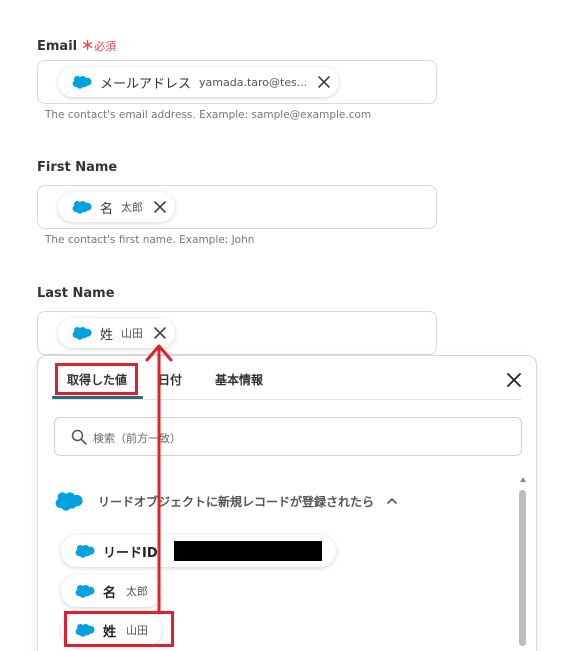  What do you see at coordinates (150, 240) in the screenshot?
I see `first-name-help-text: The contact's first name. Example: John` at bounding box center [150, 240].